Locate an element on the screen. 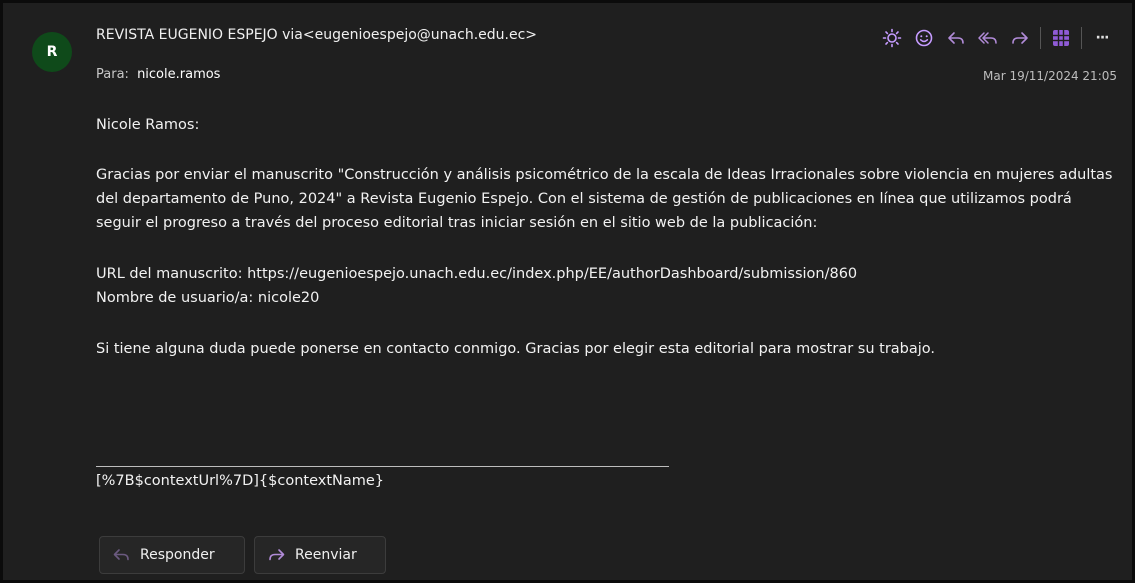  forward-button: Reenviar is located at coordinates (320, 555).